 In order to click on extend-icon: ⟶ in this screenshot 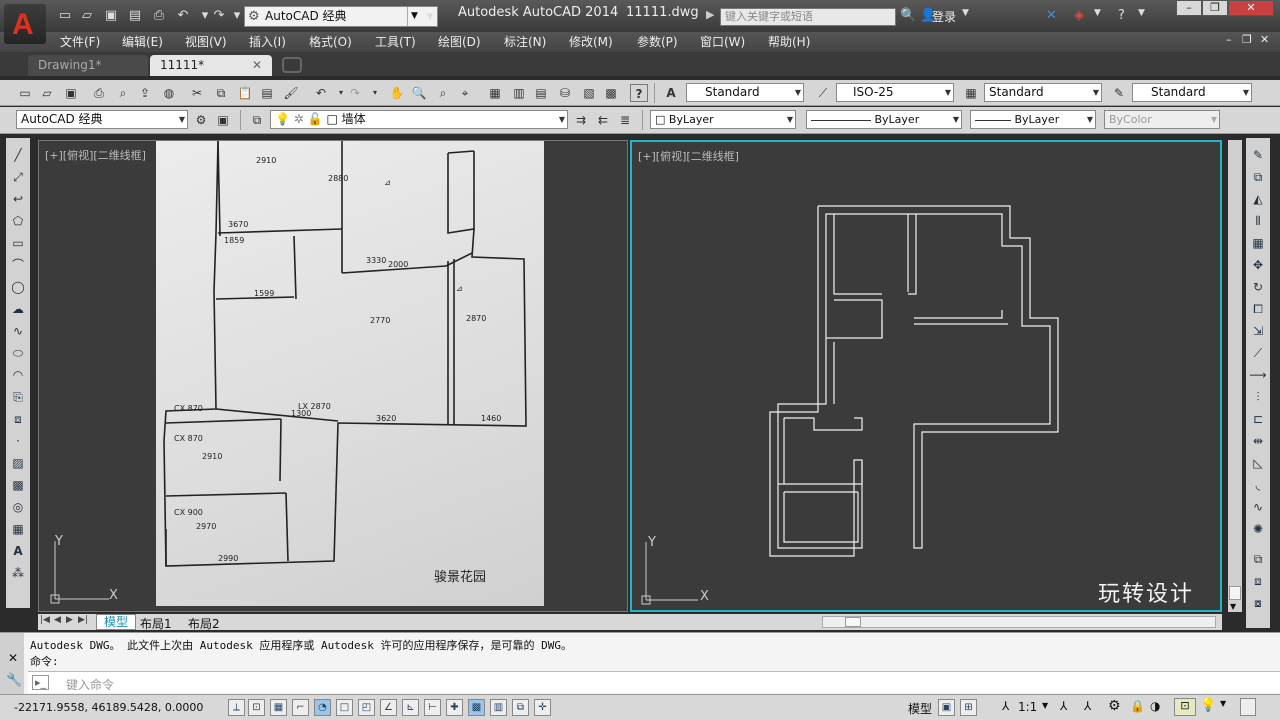, I will do `click(1258, 375)`.